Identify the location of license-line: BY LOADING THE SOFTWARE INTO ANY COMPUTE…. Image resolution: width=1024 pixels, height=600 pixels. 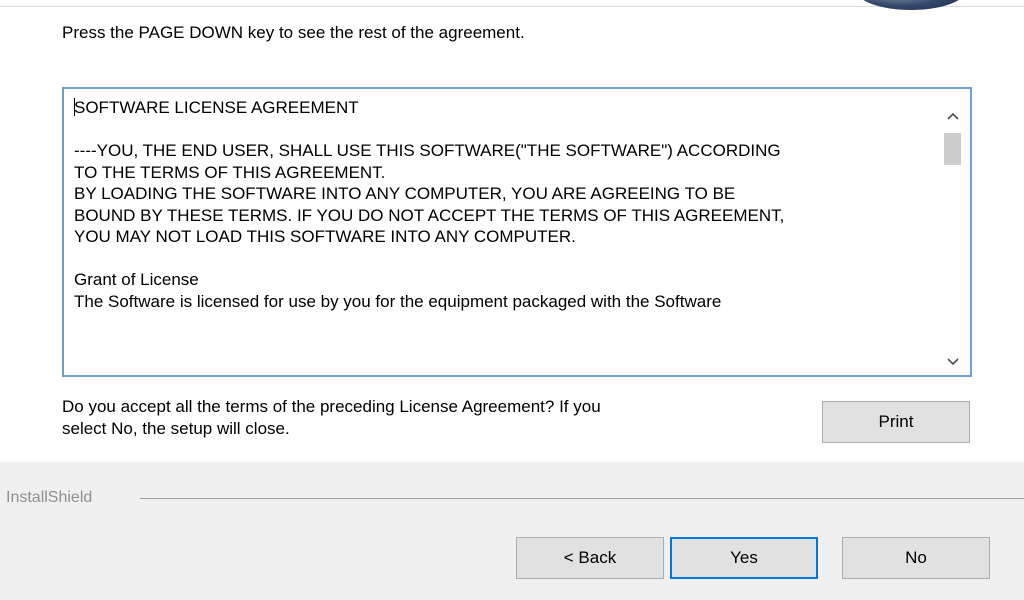
(405, 193).